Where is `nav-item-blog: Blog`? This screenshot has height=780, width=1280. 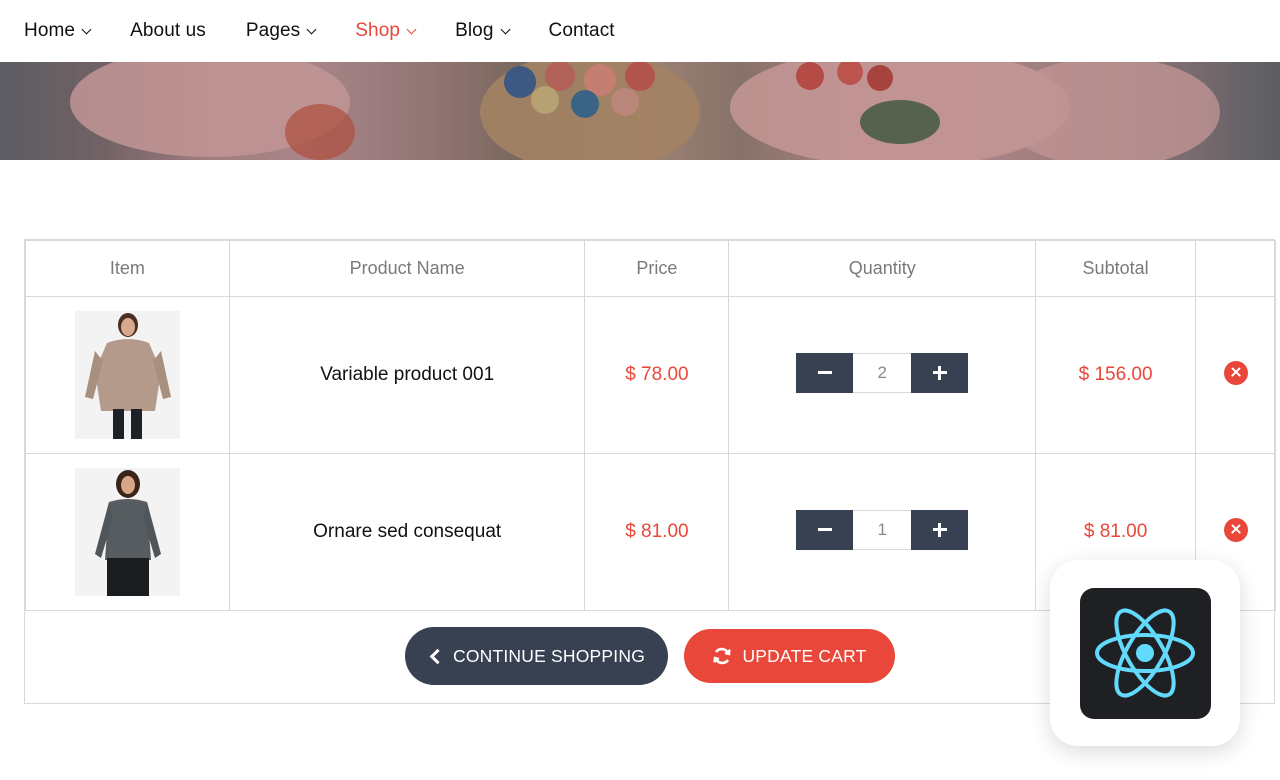
nav-item-blog: Blog is located at coordinates (482, 31).